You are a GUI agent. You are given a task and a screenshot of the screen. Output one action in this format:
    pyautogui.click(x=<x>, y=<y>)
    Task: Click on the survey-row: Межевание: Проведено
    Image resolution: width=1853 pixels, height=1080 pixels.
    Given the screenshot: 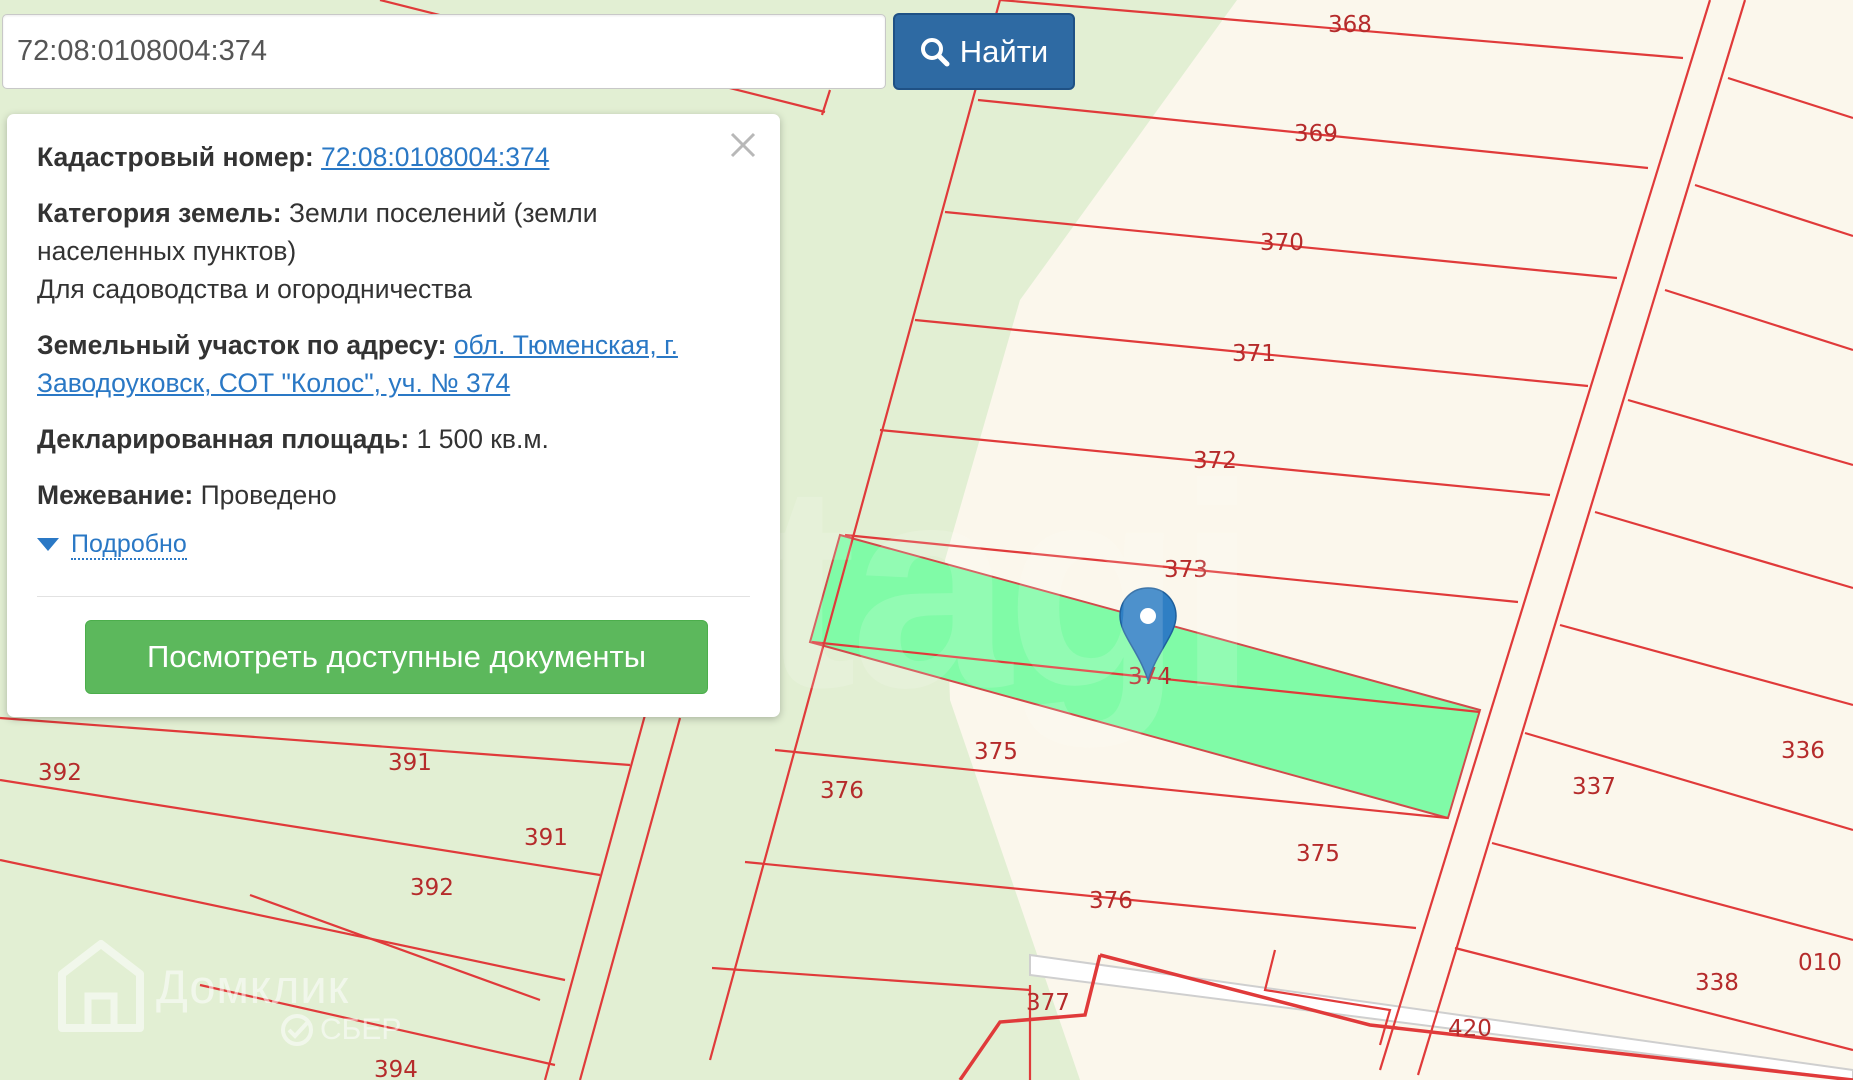 What is the action you would take?
    pyautogui.click(x=393, y=495)
    